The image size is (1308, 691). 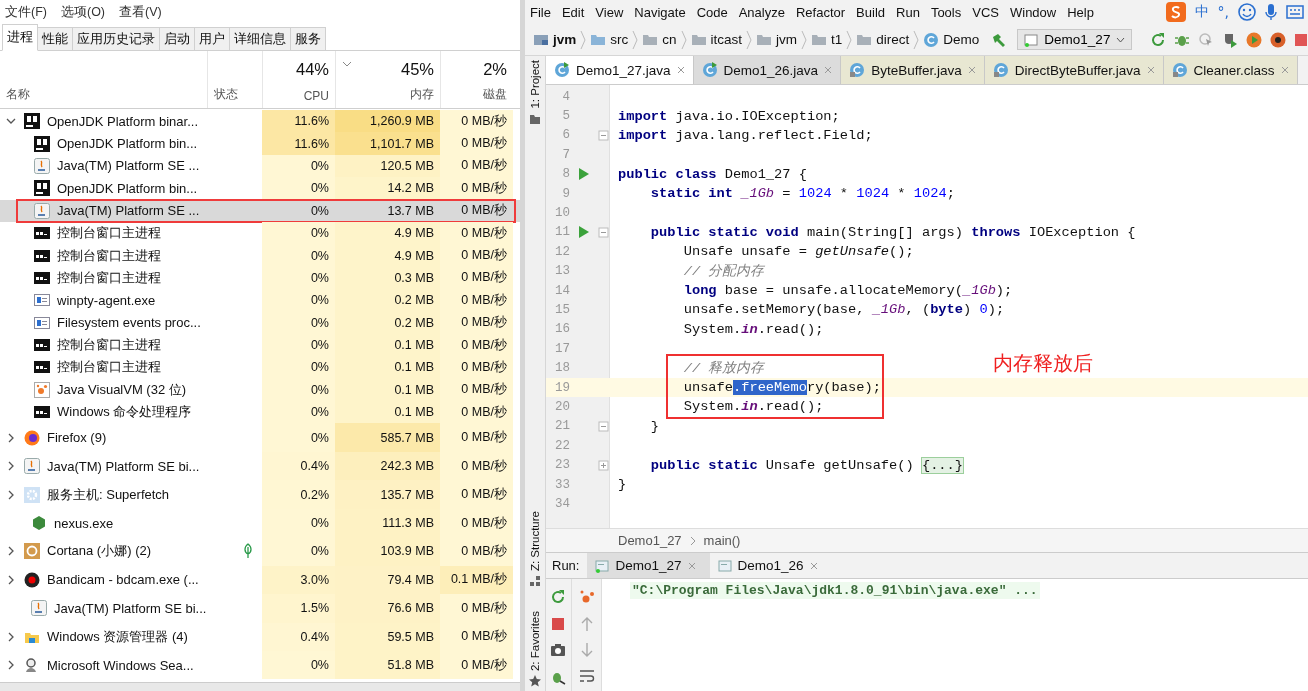 I want to click on column-header: 状态, so click(x=226, y=94).